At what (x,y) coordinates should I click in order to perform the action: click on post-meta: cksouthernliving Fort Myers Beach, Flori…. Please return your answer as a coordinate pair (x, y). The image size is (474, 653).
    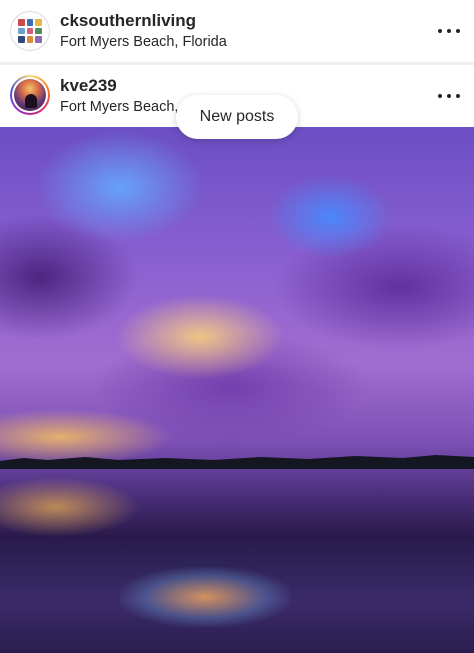
    Looking at the image, I should click on (143, 31).